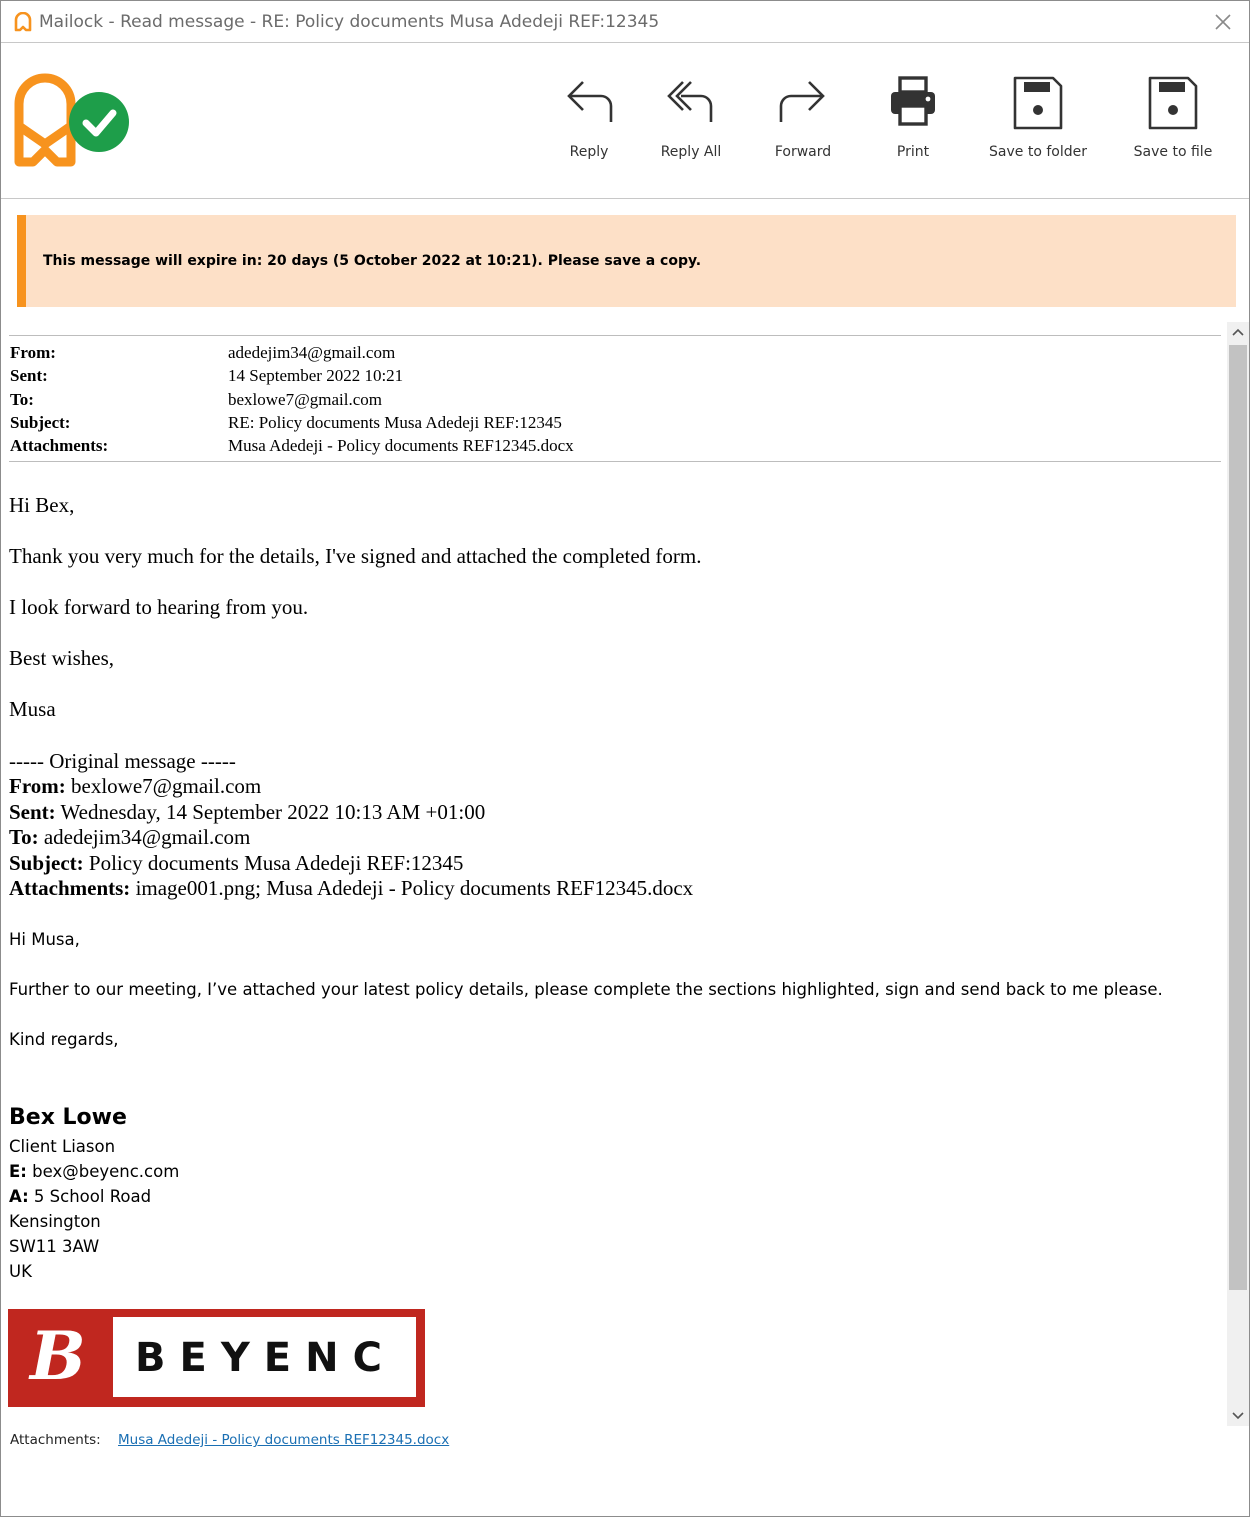 This screenshot has height=1517, width=1250. What do you see at coordinates (29, 375) in the screenshot?
I see `header-sent-label: Sent:` at bounding box center [29, 375].